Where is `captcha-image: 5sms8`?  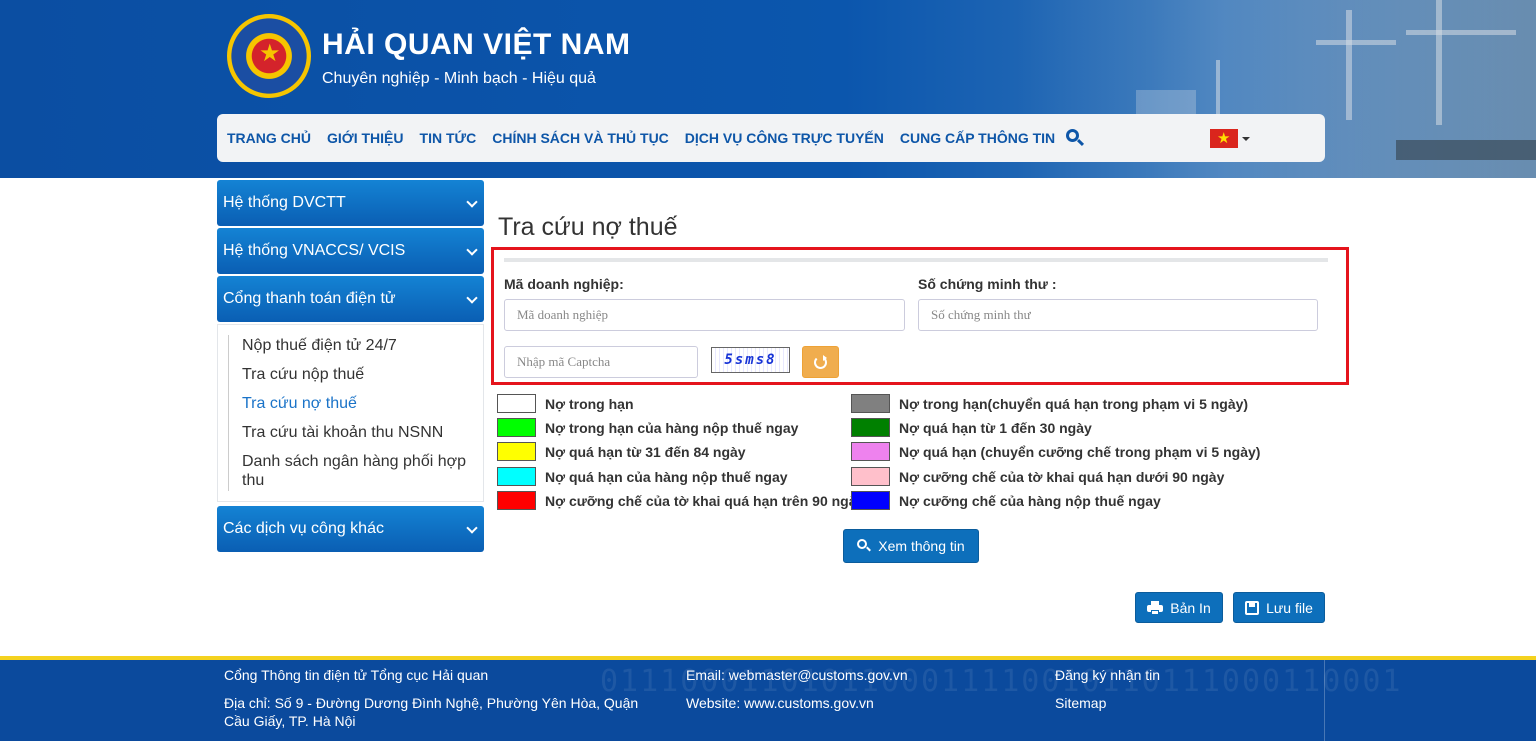 captcha-image: 5sms8 is located at coordinates (750, 360).